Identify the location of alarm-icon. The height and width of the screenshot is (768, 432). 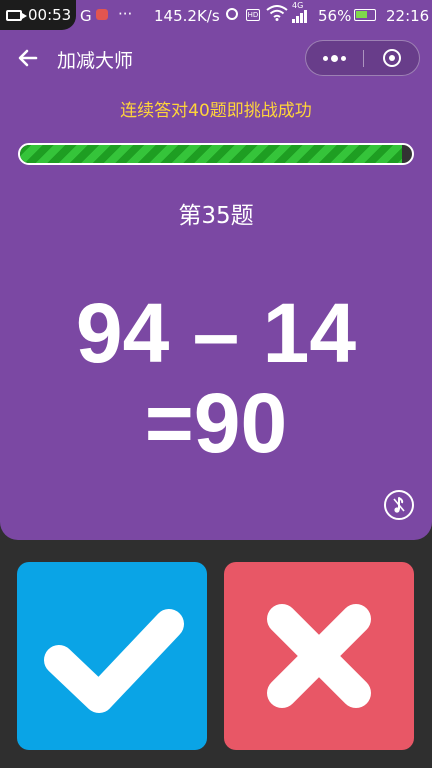
(232, 14).